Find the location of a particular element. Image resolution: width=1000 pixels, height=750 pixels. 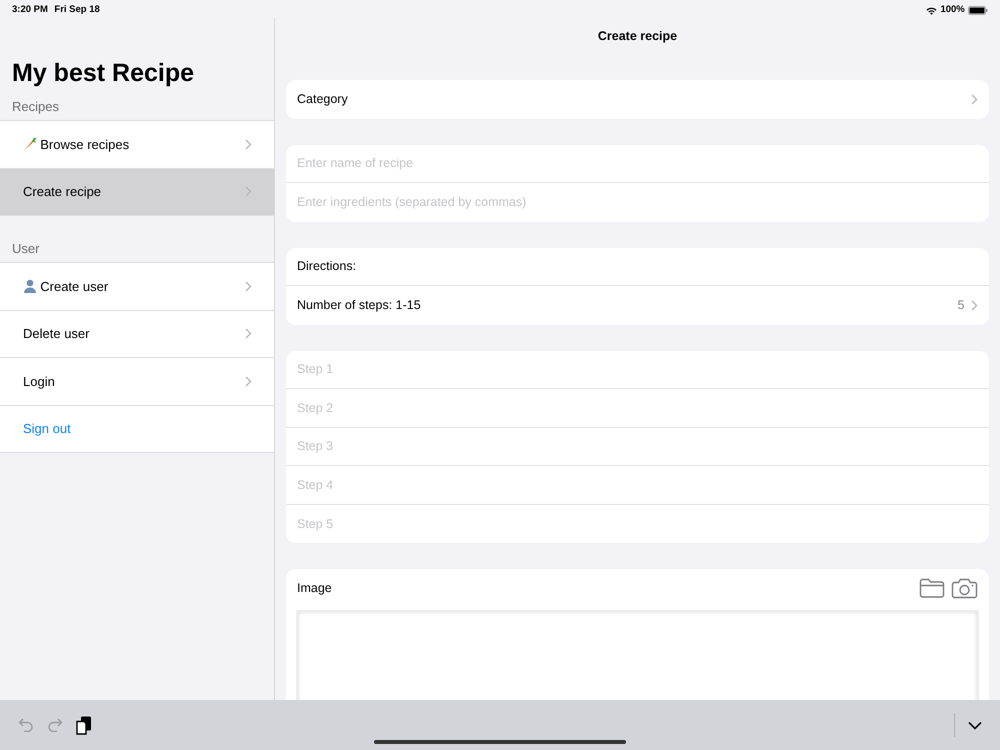

battery-percent: 100% is located at coordinates (952, 10).